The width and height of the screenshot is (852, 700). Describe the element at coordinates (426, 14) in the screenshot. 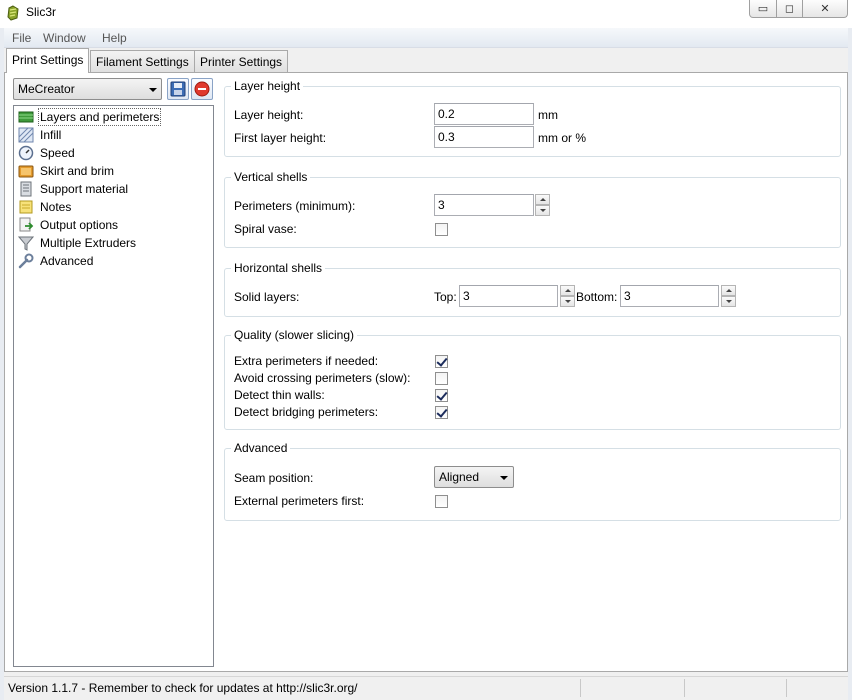

I see `title-bar: Slic3r ▭ ◻ ✕` at that location.